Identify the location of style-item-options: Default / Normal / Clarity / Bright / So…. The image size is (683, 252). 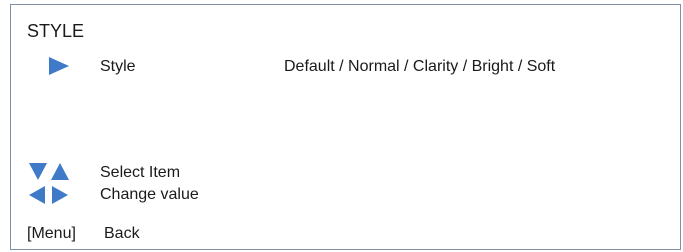
(419, 67).